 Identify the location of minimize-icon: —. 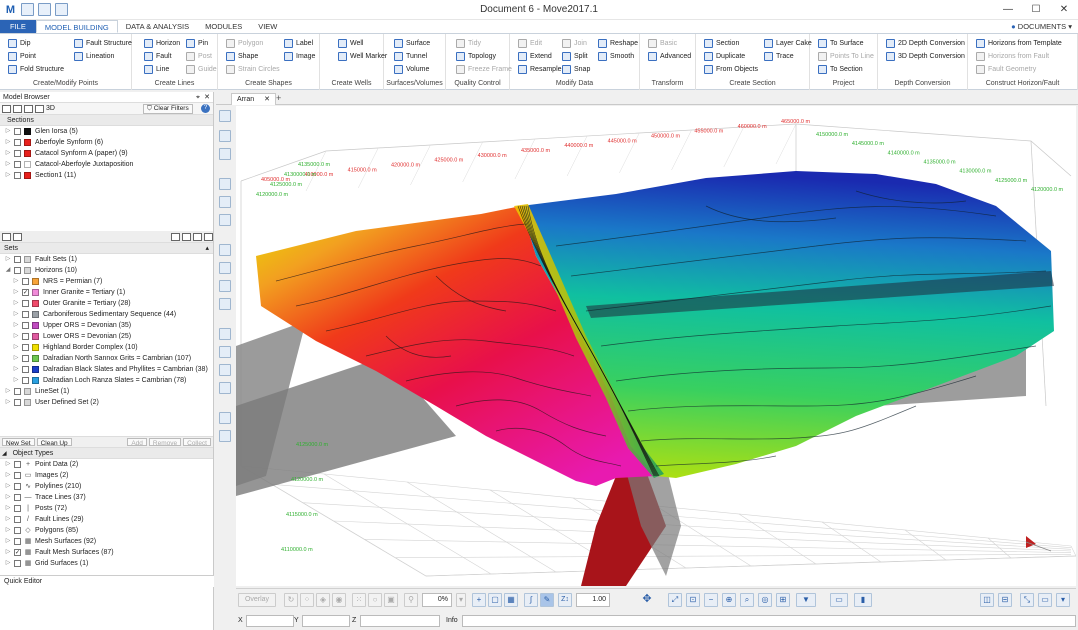
(1008, 10).